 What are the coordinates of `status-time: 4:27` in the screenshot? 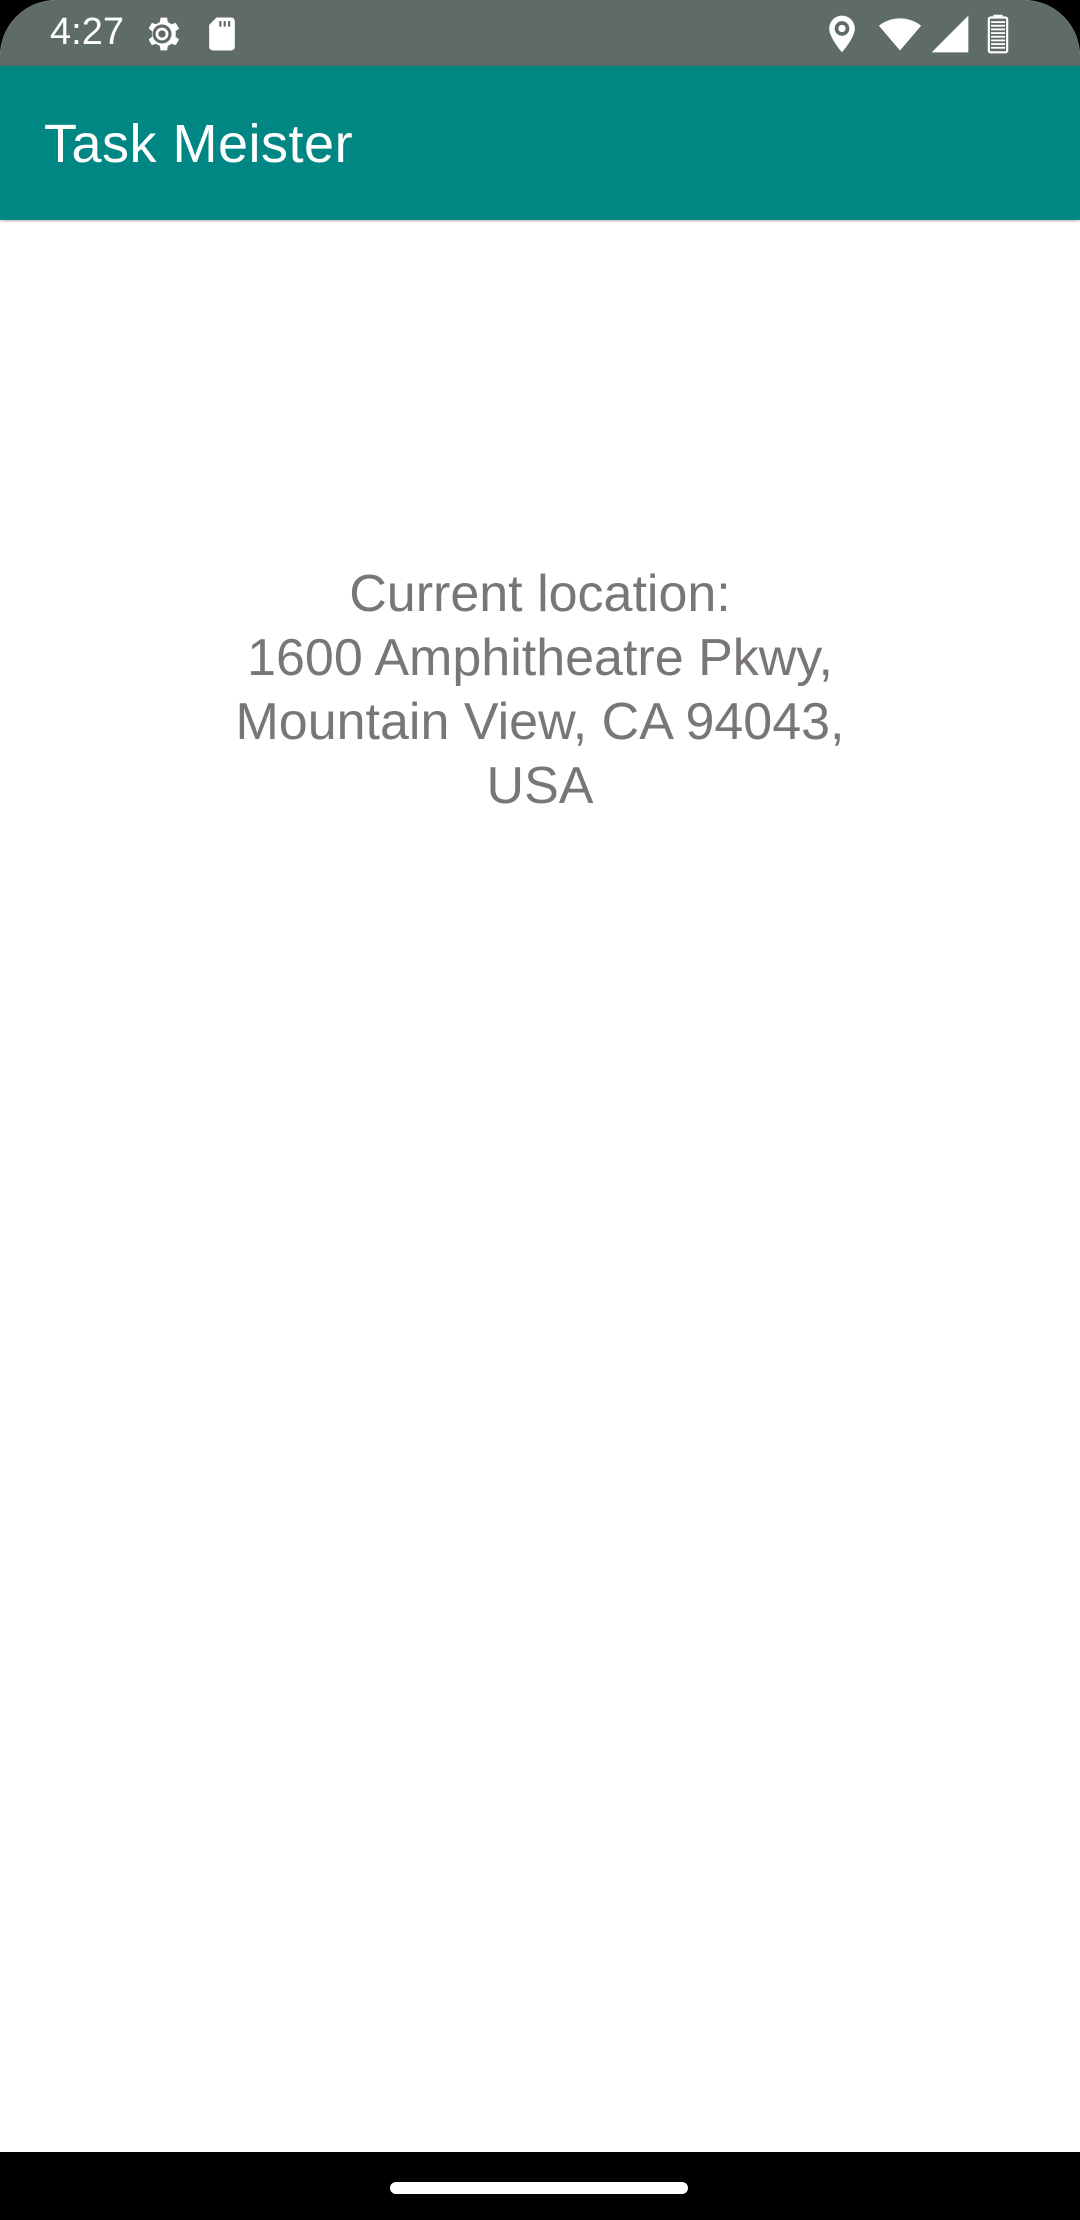 It's located at (87, 32).